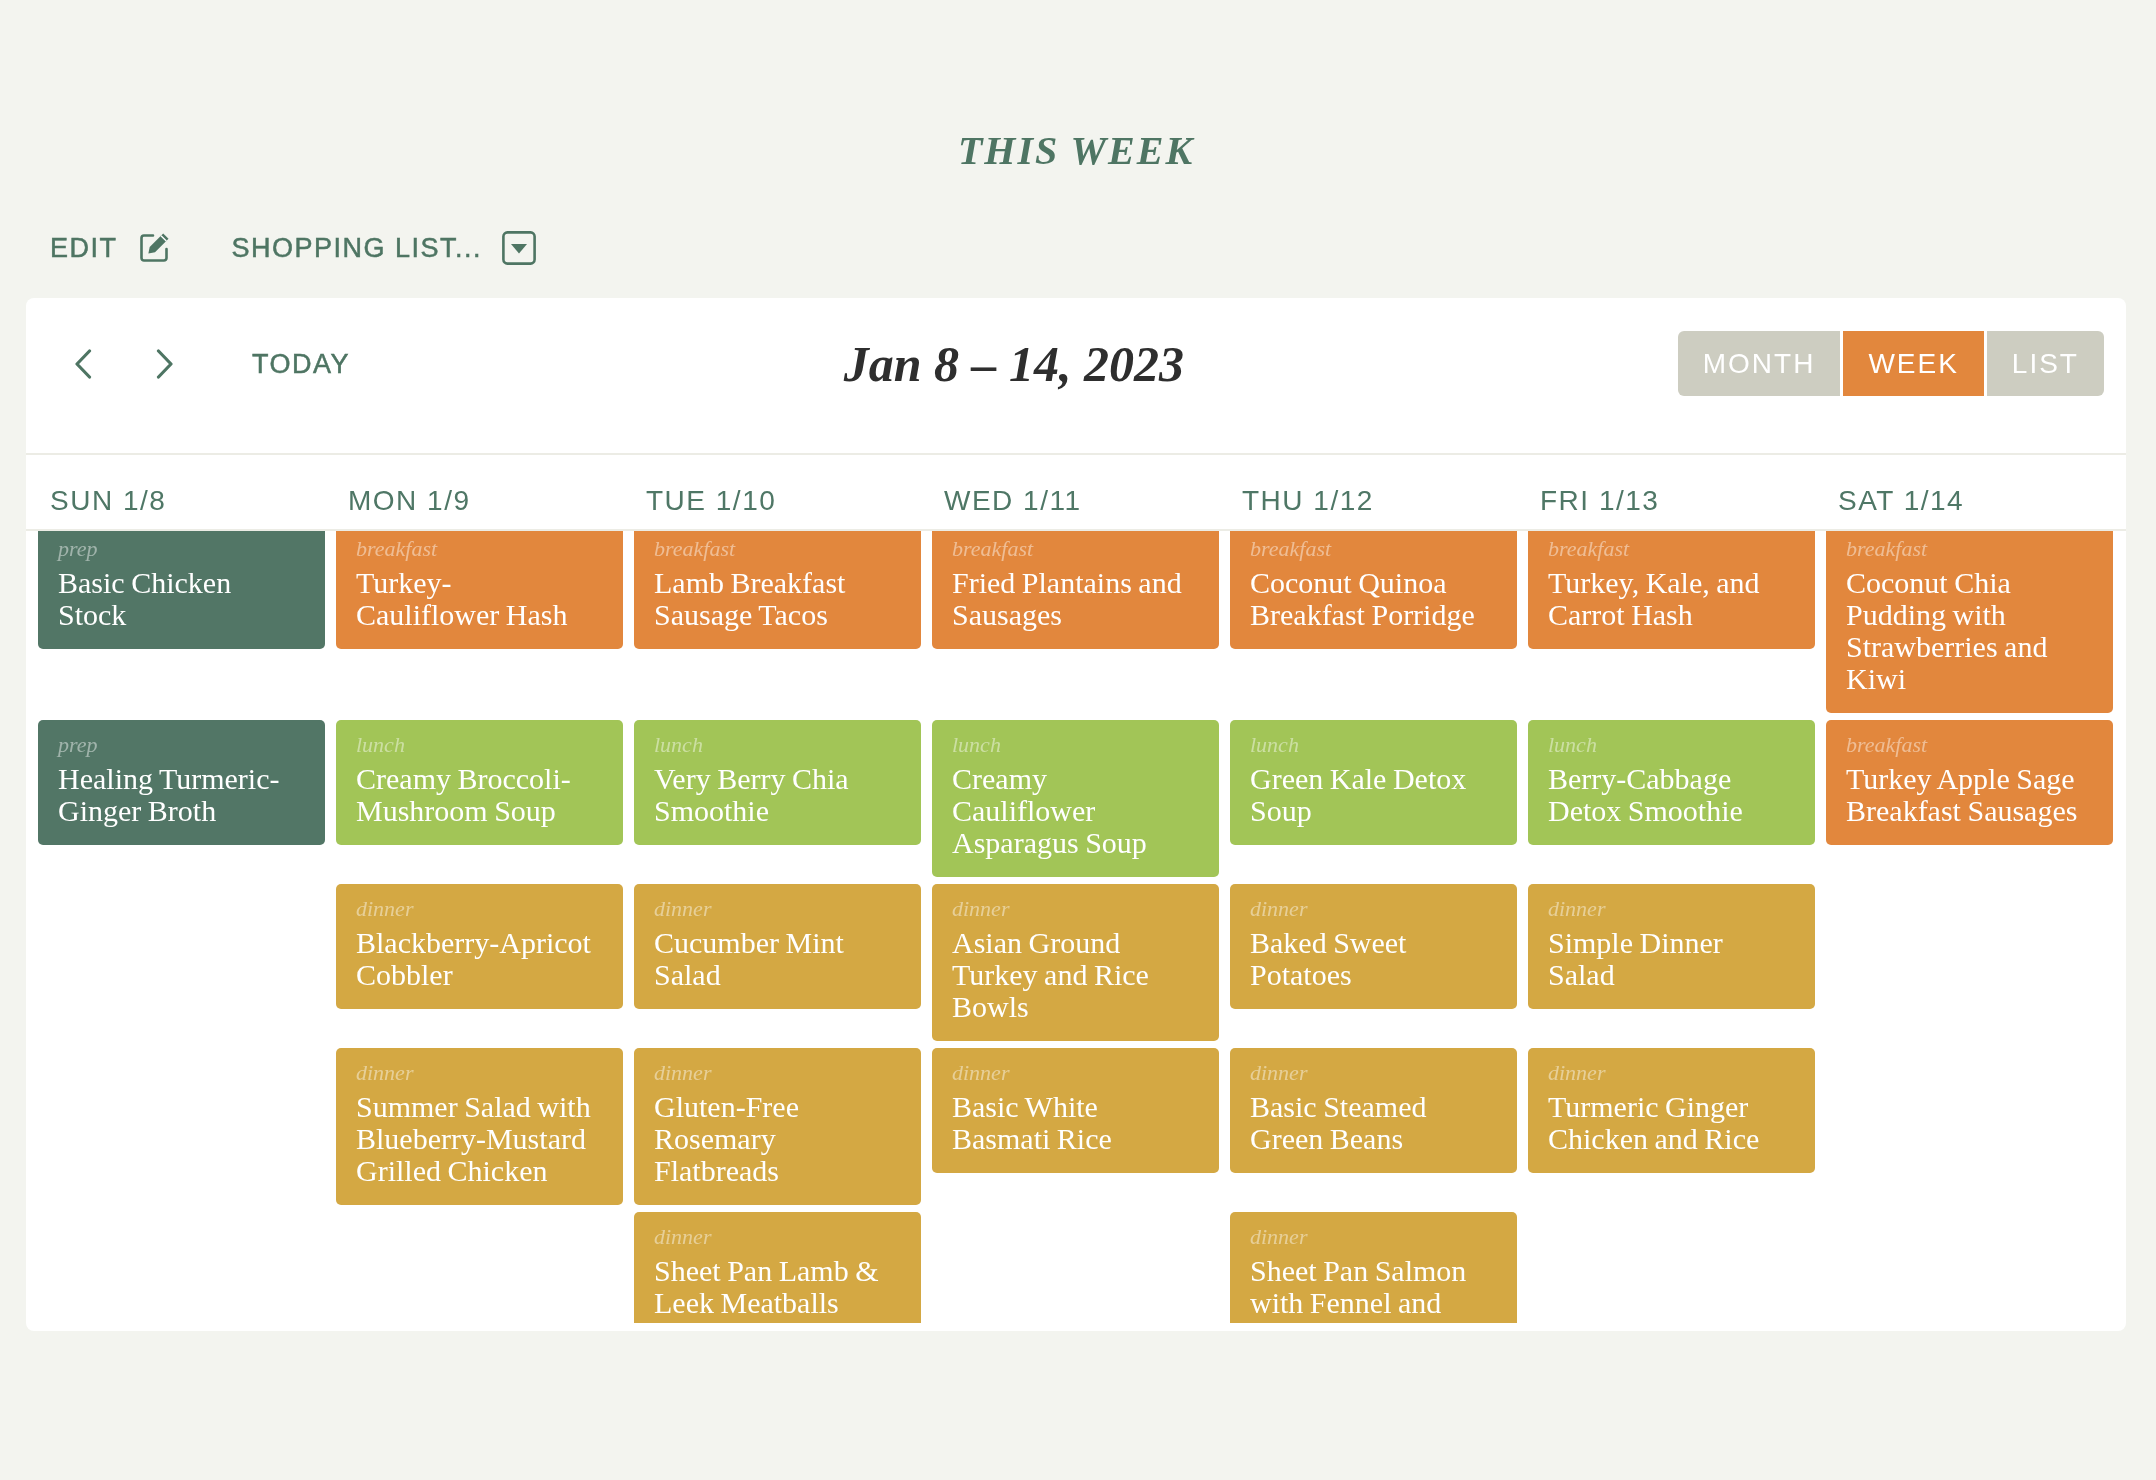  I want to click on meal-event: dinner Turmeric Ginger Chicken and Rice, so click(1671, 1110).